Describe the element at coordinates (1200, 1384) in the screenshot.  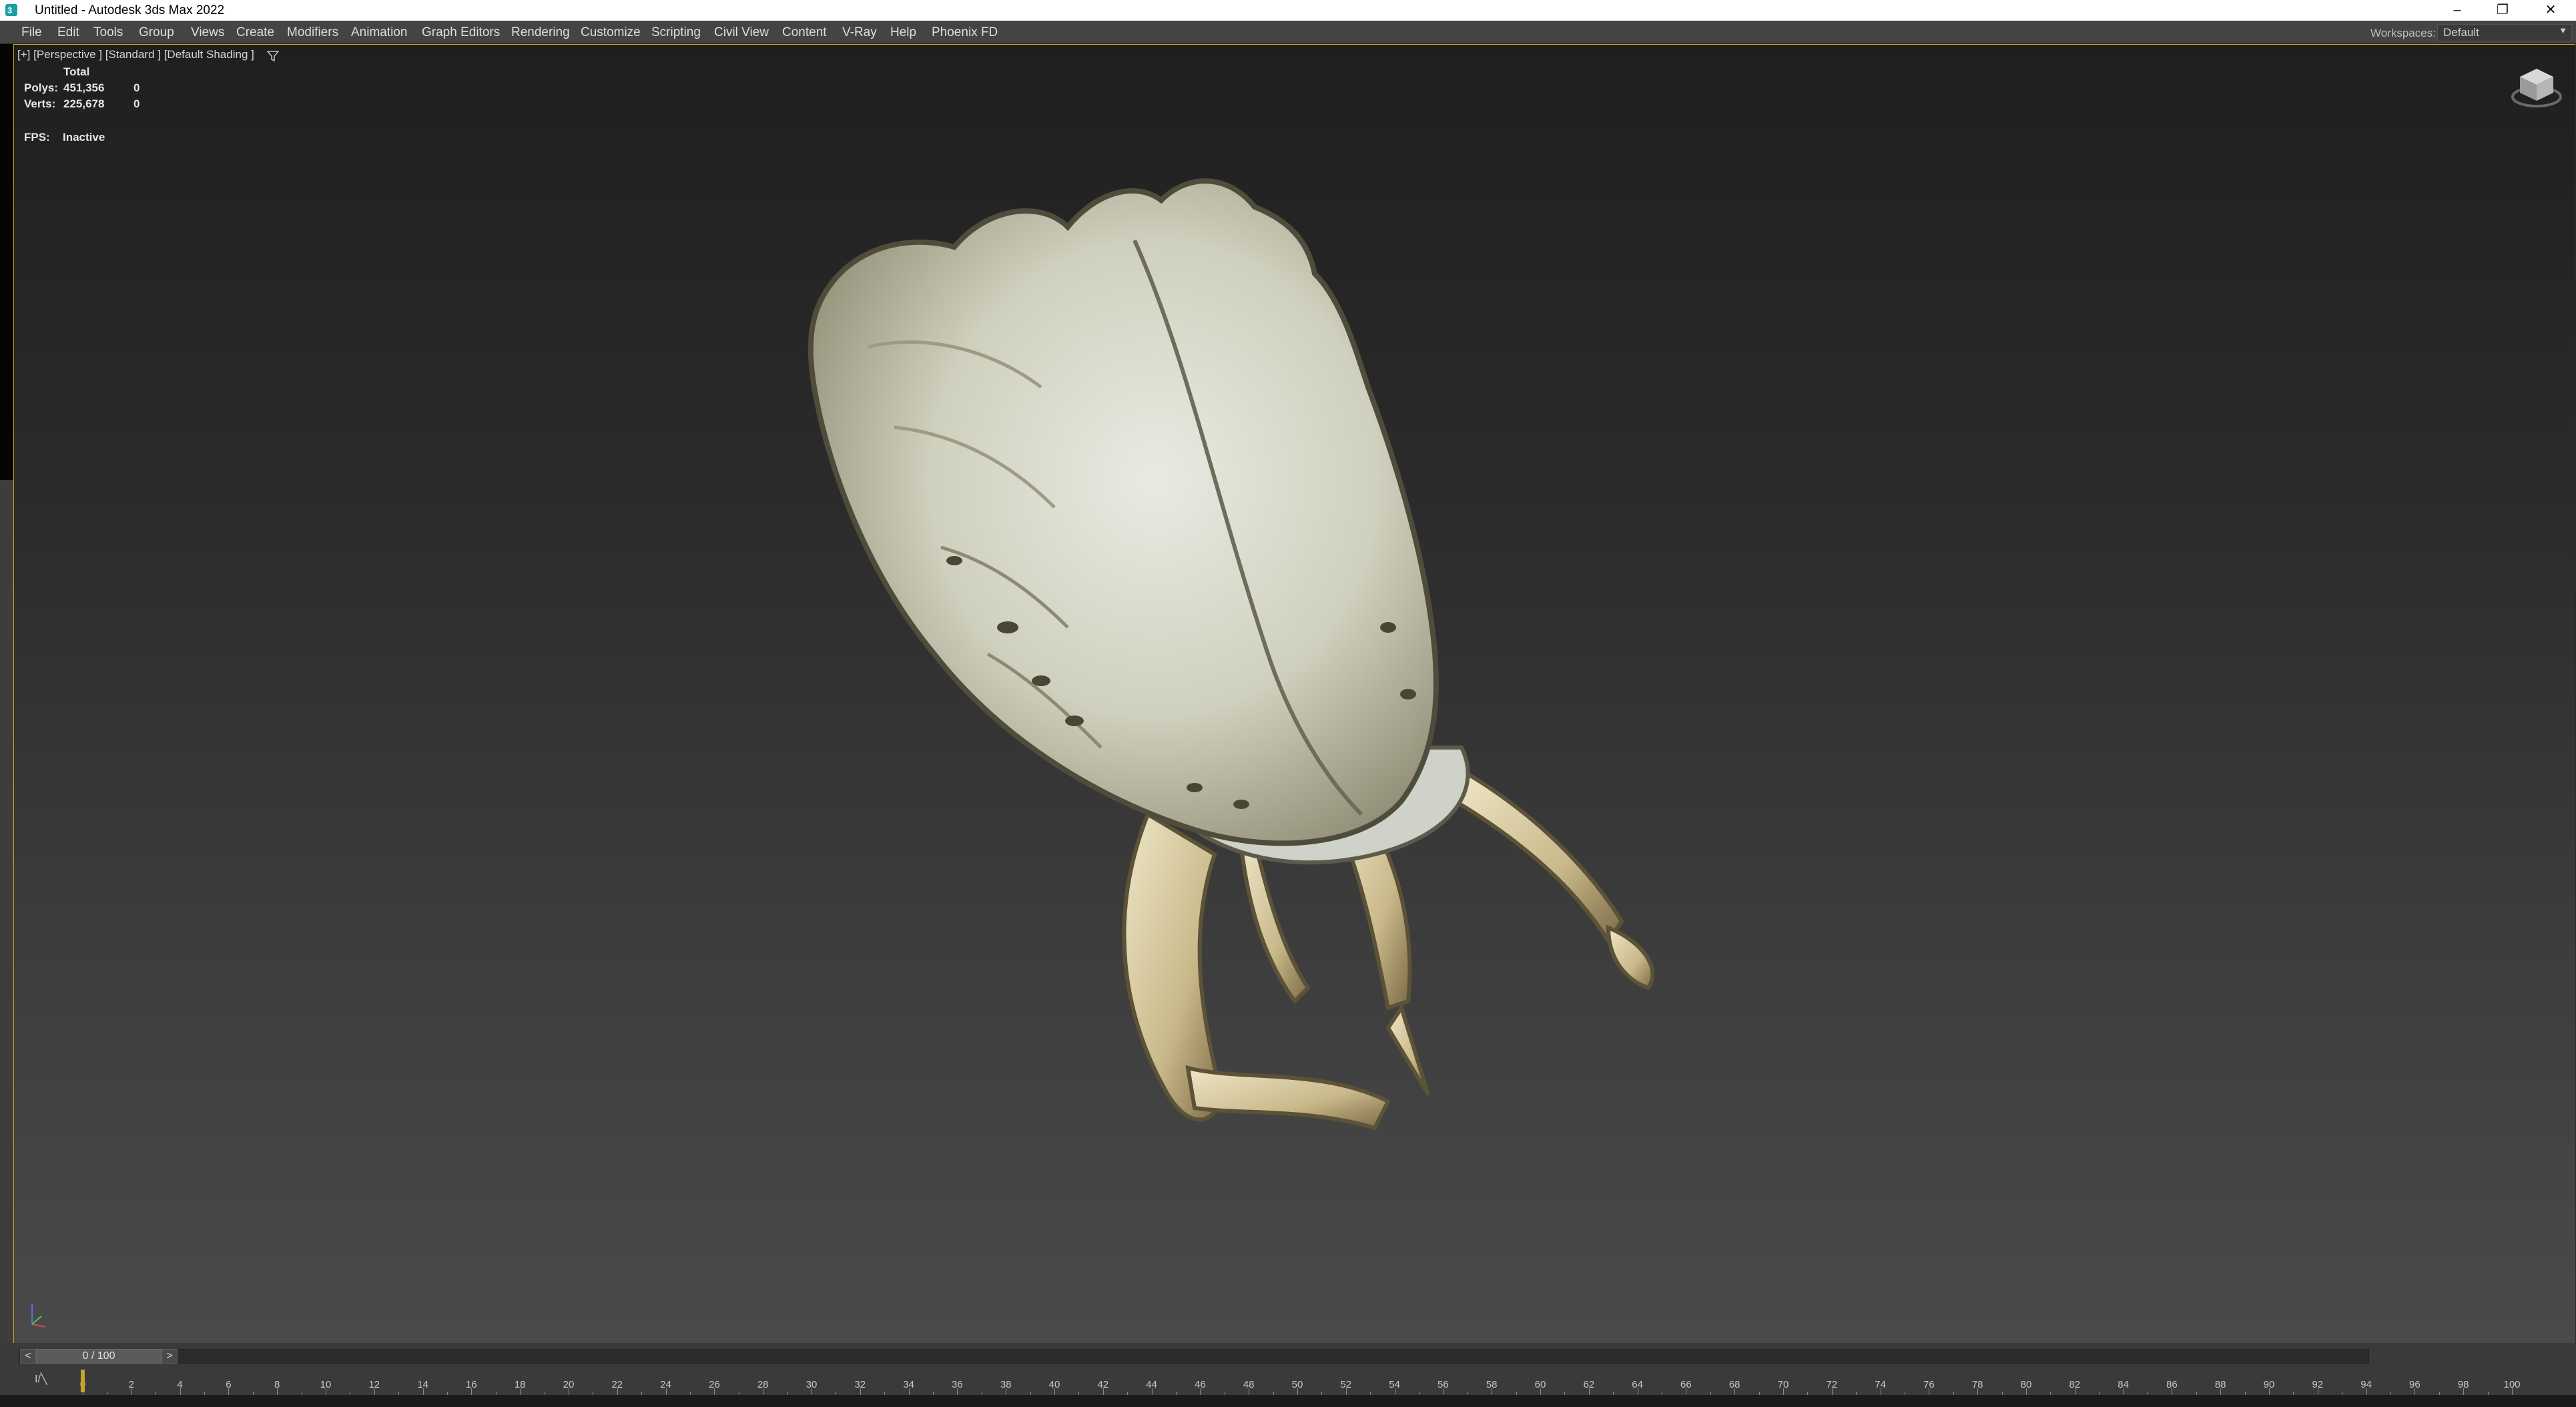
I see `track-tick-label: 46` at that location.